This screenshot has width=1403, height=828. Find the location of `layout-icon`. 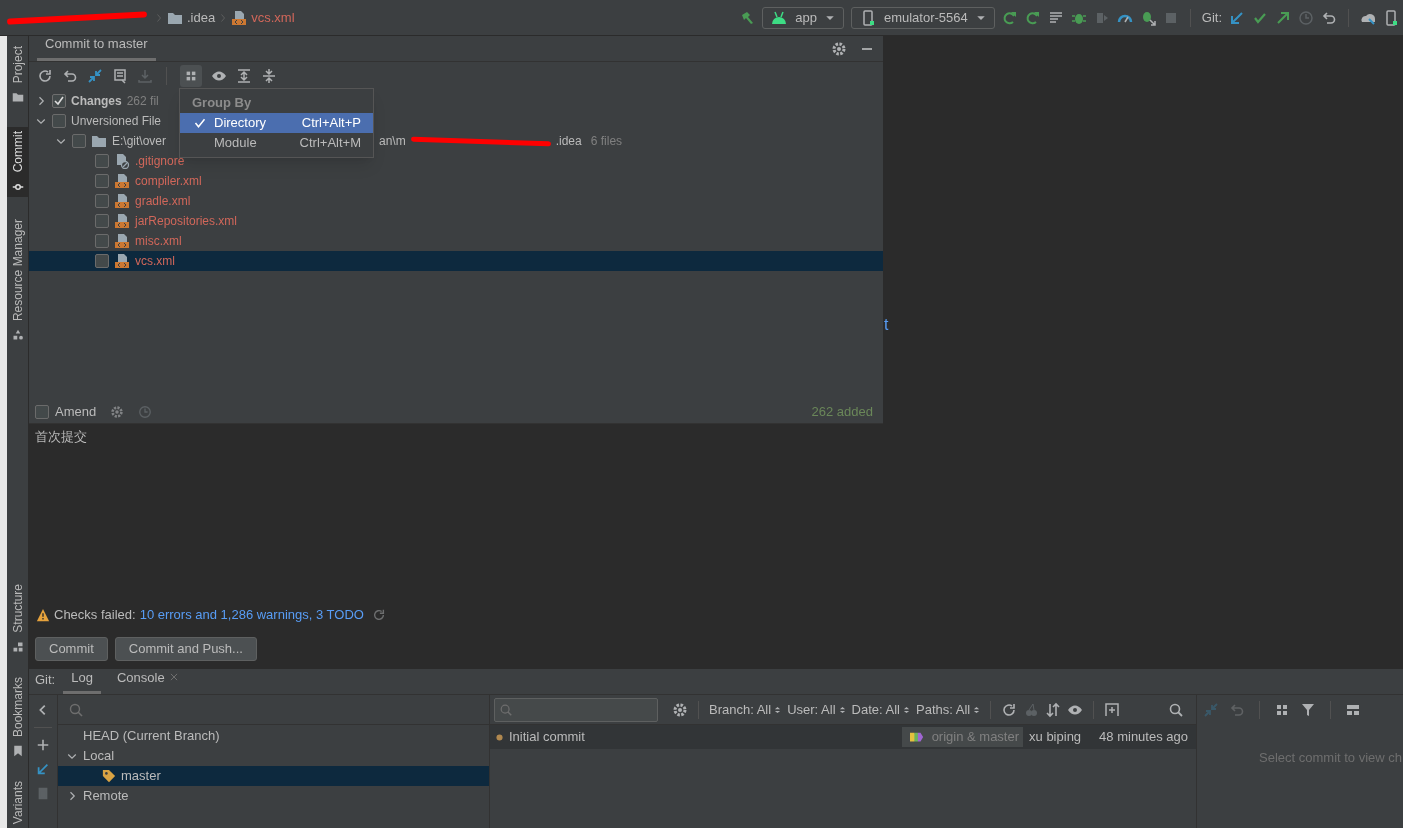

layout-icon is located at coordinates (1353, 710).